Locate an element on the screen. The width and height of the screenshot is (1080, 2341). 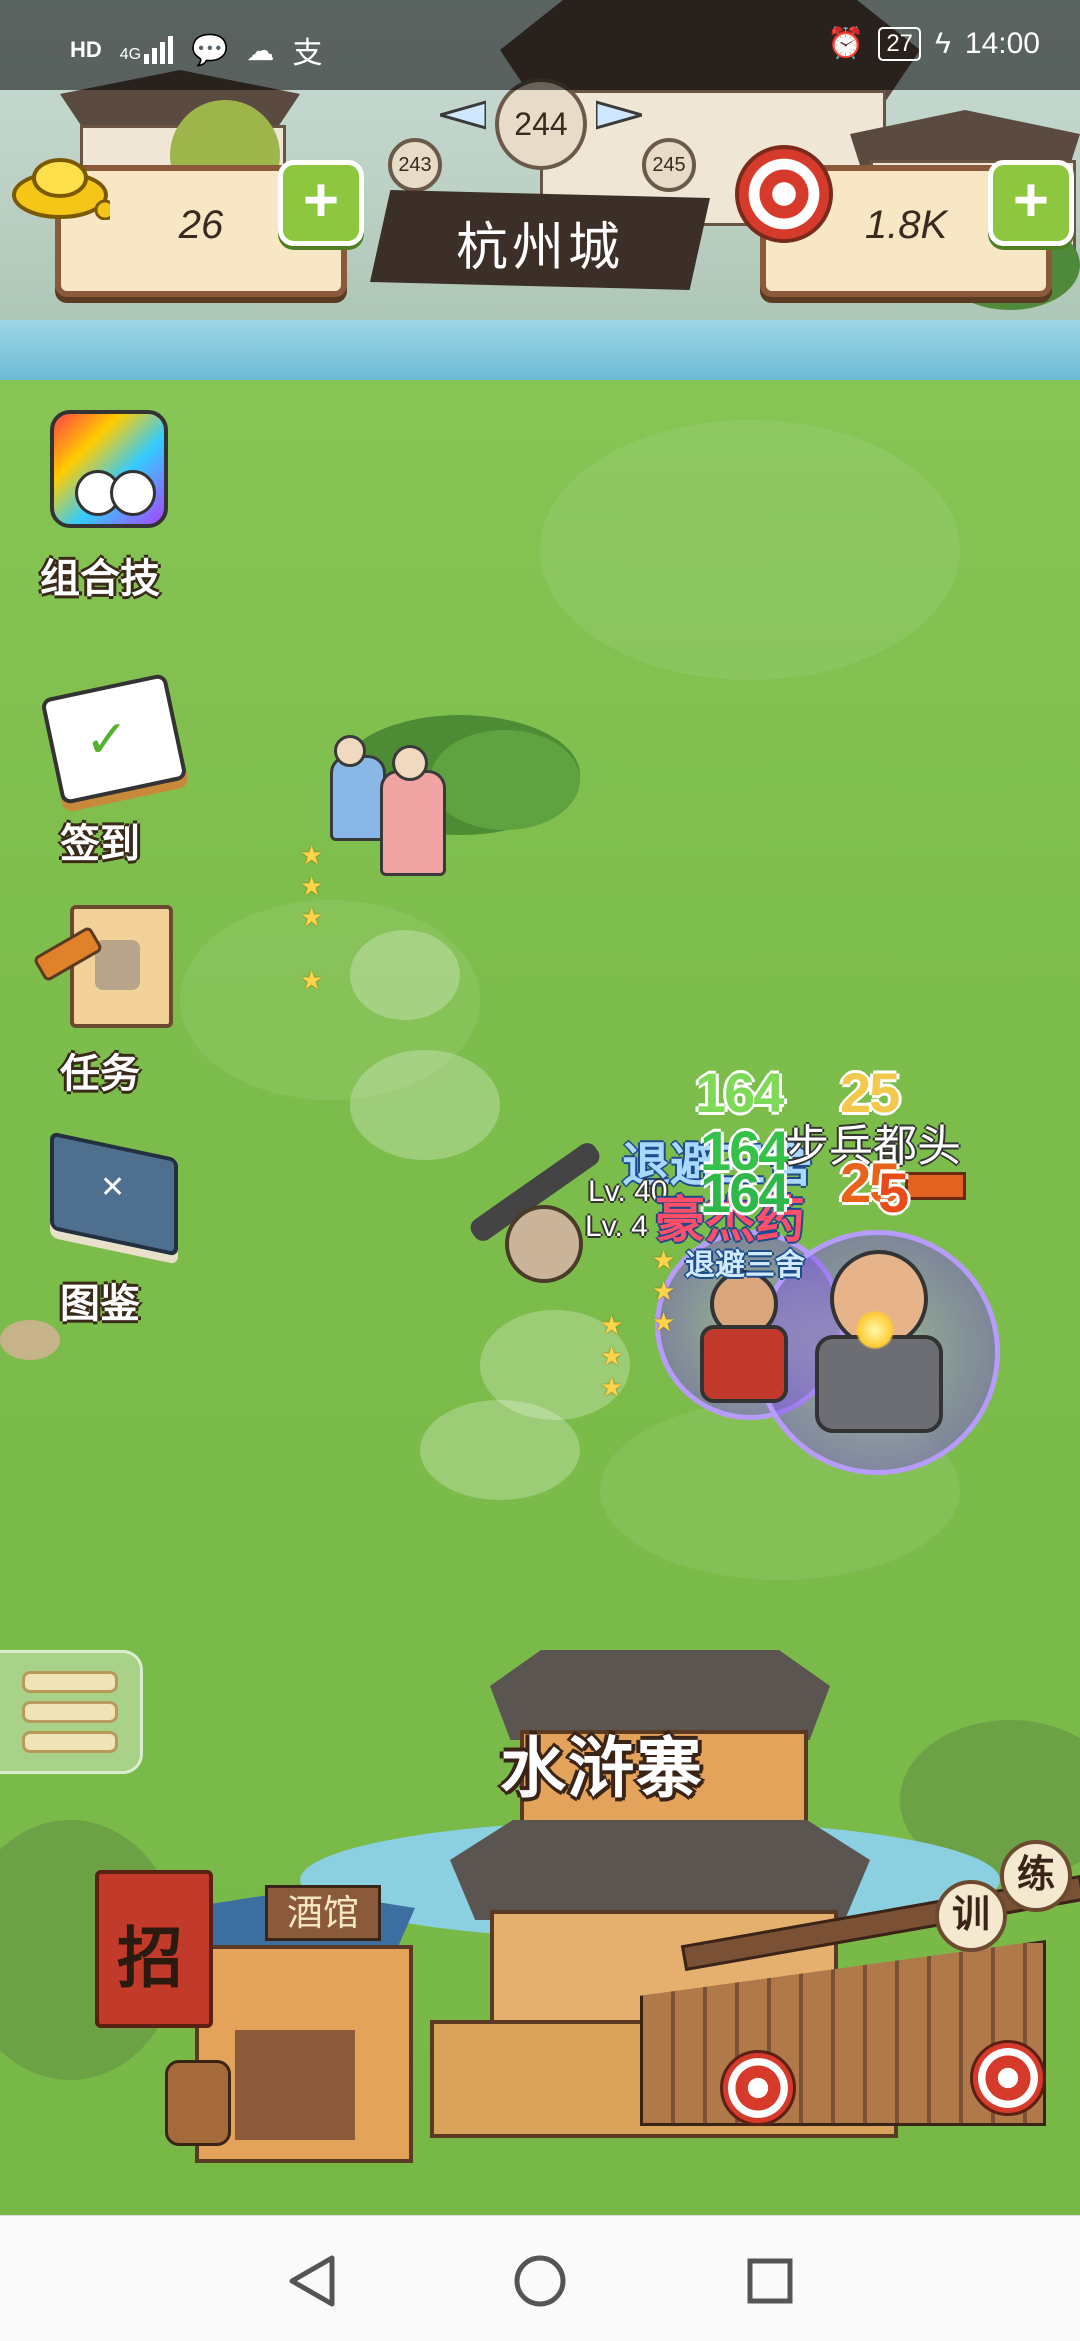
home-button is located at coordinates (540, 2281).